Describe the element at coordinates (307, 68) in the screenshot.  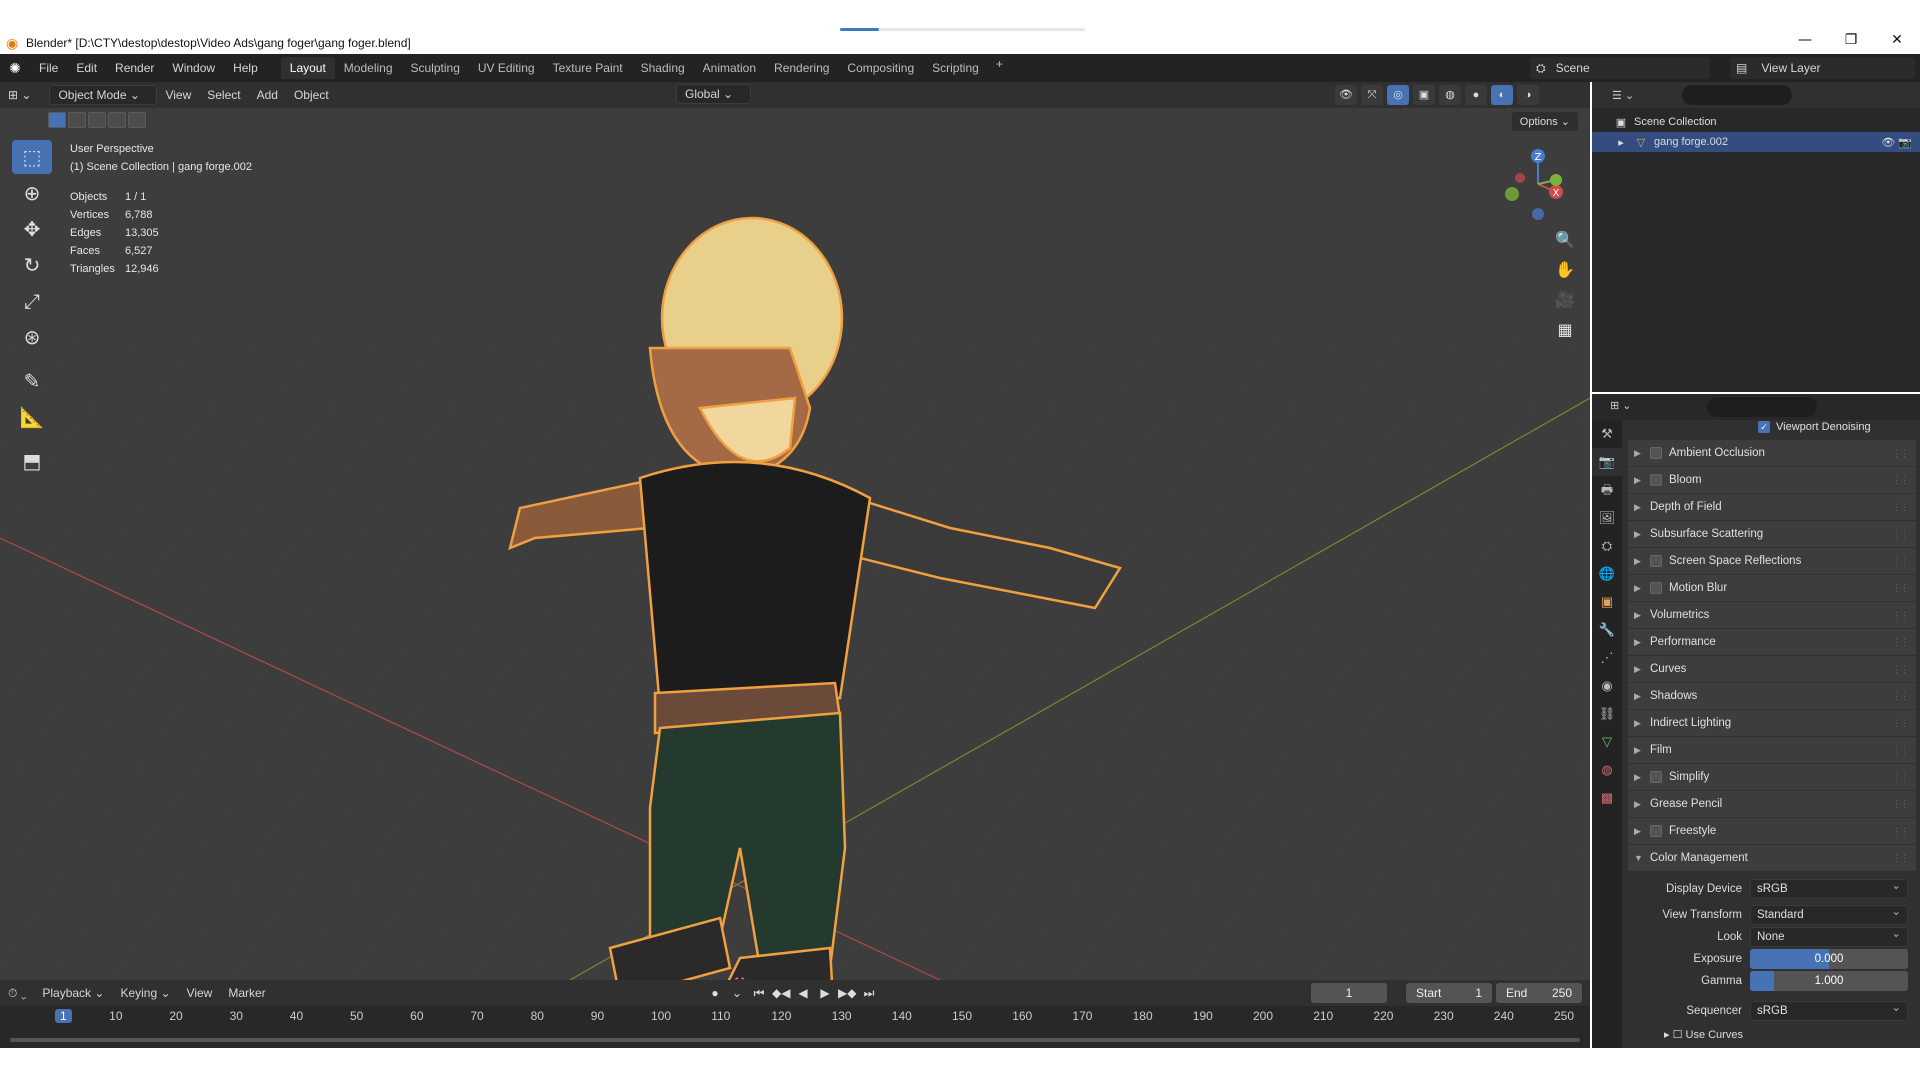
I see `tab-layout: Layout` at that location.